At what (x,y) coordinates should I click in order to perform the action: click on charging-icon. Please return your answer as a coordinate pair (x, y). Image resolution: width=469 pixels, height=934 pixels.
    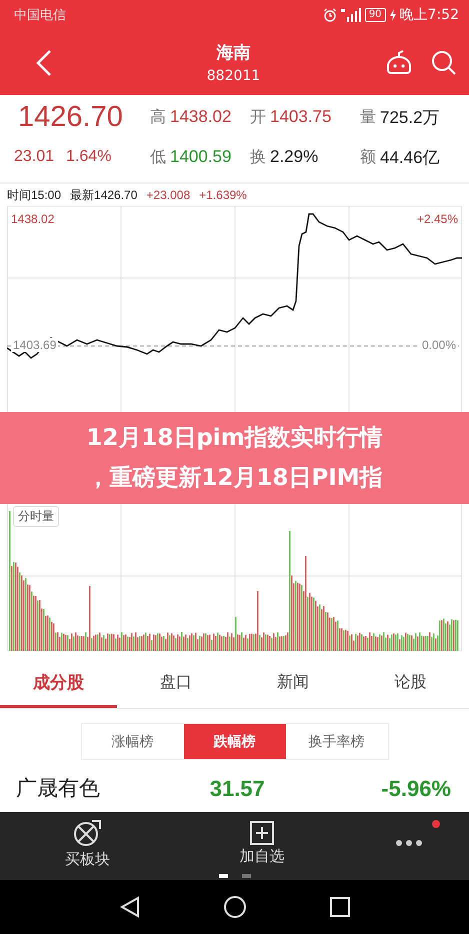
    Looking at the image, I should click on (393, 15).